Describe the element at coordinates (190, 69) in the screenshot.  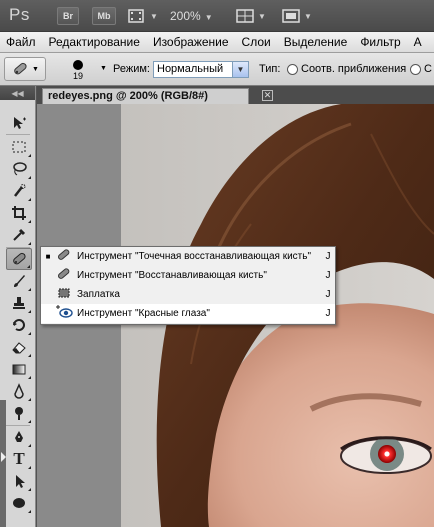
I see `mode-value: Нормальный` at that location.